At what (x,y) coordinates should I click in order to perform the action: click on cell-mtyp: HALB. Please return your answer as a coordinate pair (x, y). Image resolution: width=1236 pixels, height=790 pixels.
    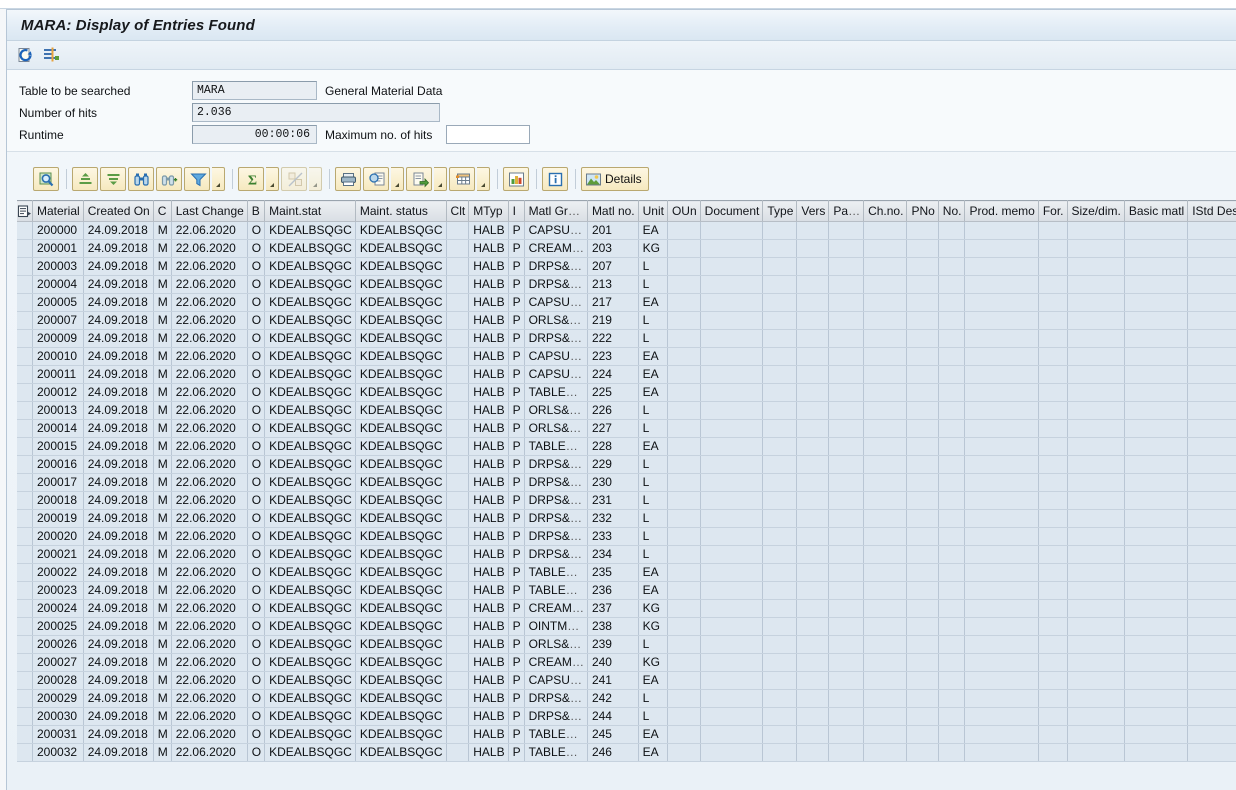
    Looking at the image, I should click on (488, 734).